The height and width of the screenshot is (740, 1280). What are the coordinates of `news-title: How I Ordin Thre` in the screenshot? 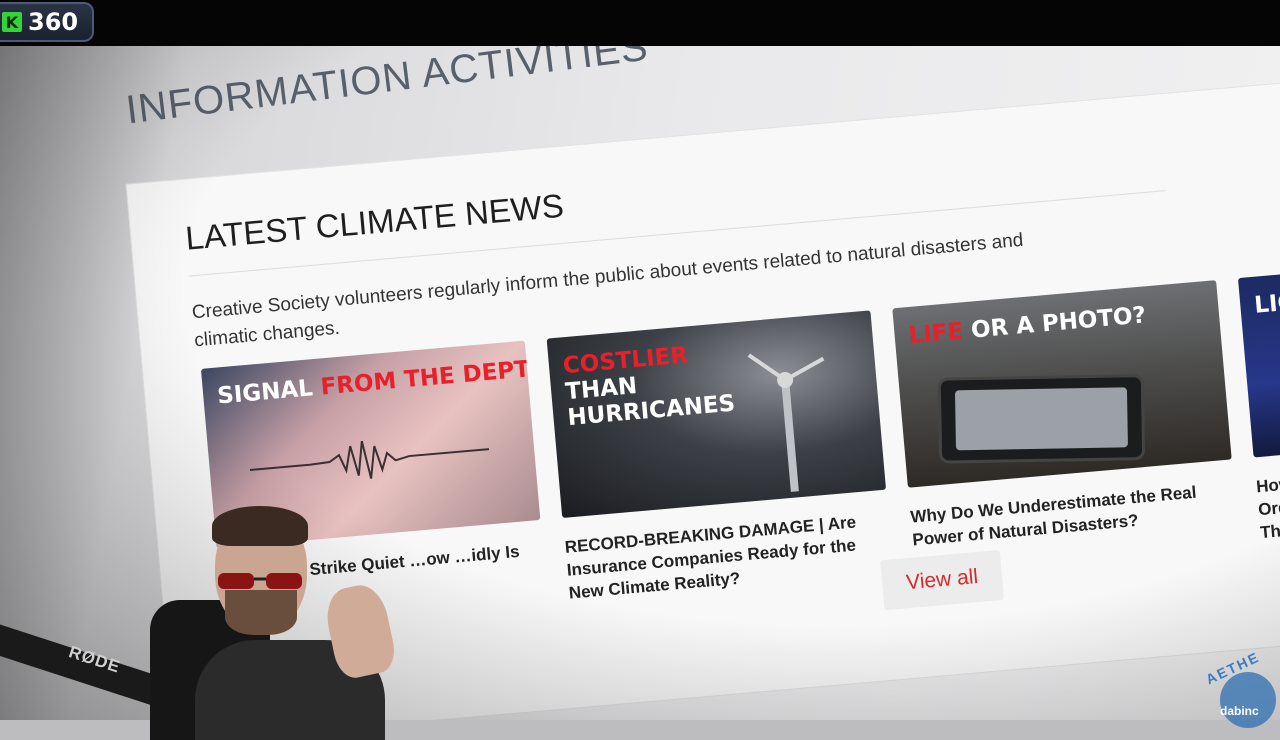 It's located at (1267, 507).